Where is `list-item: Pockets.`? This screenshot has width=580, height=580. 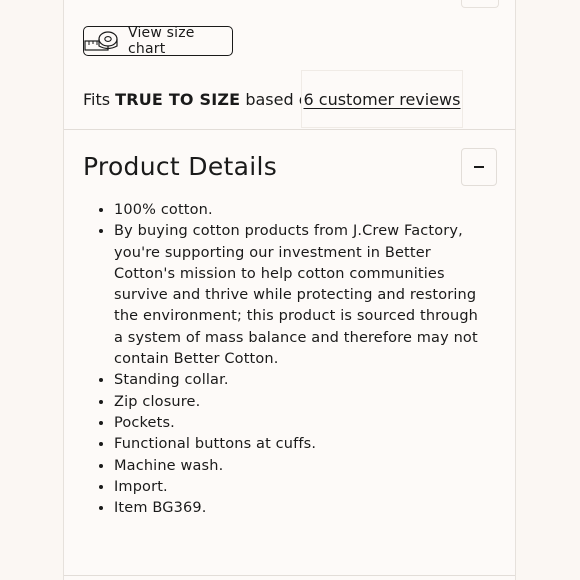 list-item: Pockets. is located at coordinates (299, 423).